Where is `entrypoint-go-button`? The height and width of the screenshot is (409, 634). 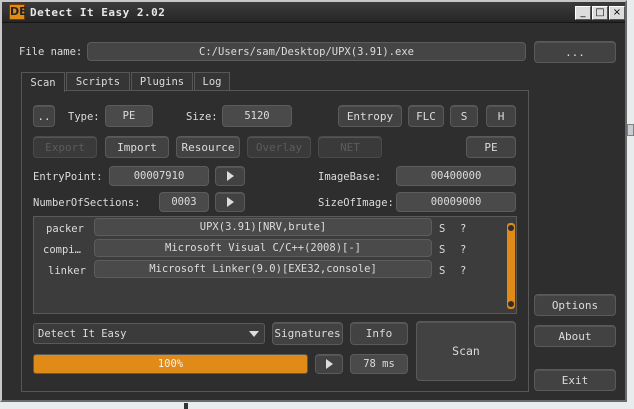
entrypoint-go-button is located at coordinates (230, 176).